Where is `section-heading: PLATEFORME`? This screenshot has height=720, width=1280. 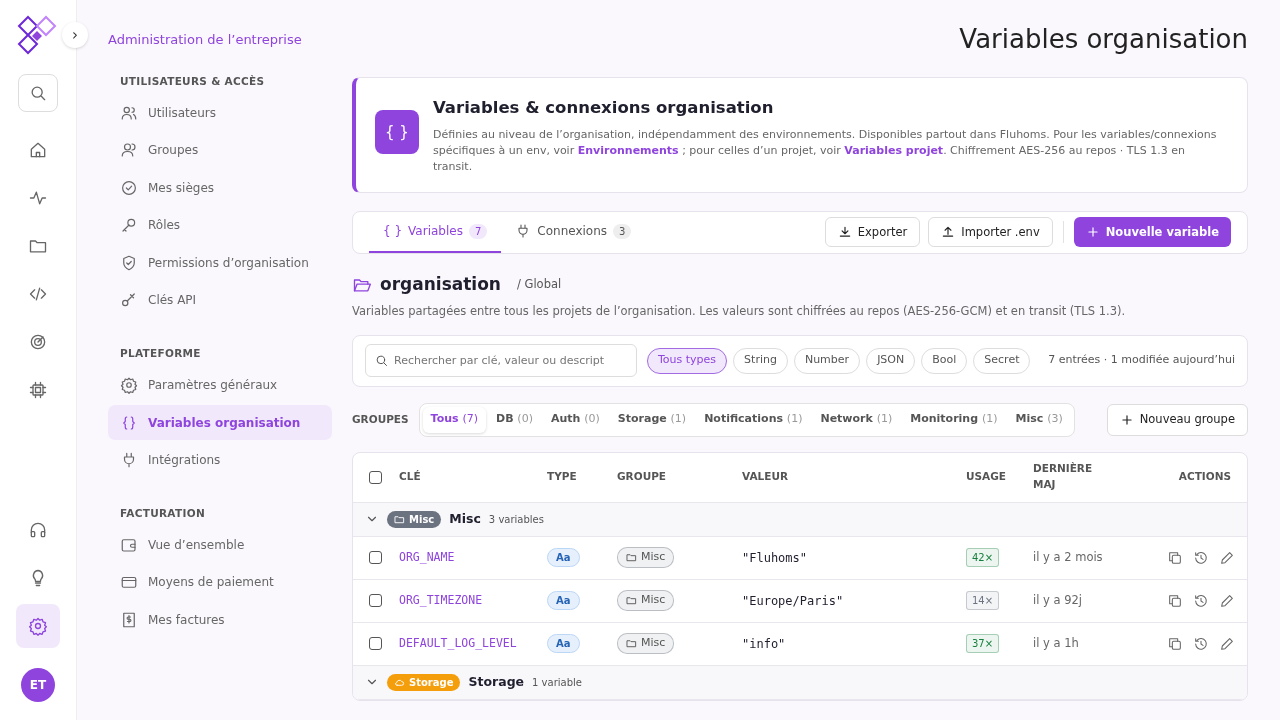
section-heading: PLATEFORME is located at coordinates (160, 353).